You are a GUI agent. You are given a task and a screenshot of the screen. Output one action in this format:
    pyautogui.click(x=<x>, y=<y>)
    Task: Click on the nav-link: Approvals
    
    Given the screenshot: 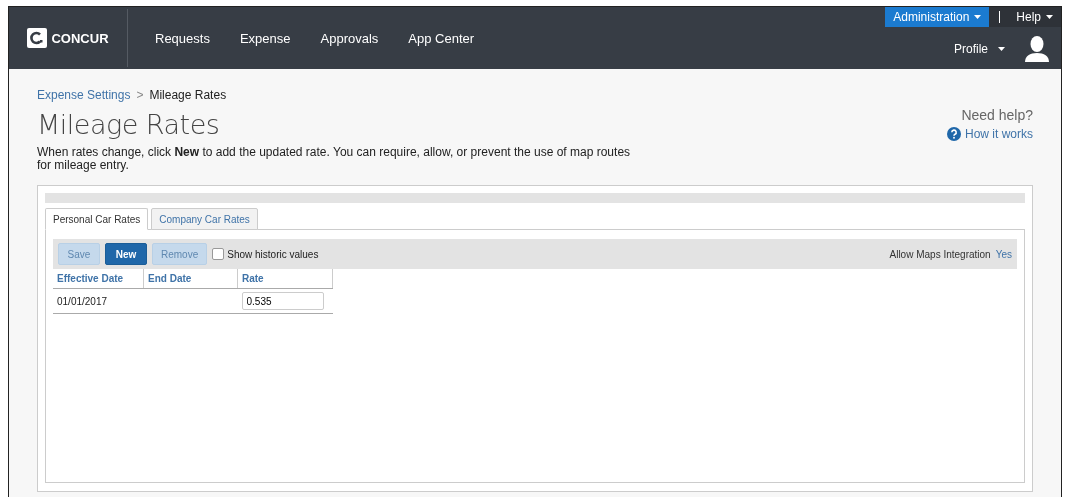 What is the action you would take?
    pyautogui.click(x=336, y=38)
    